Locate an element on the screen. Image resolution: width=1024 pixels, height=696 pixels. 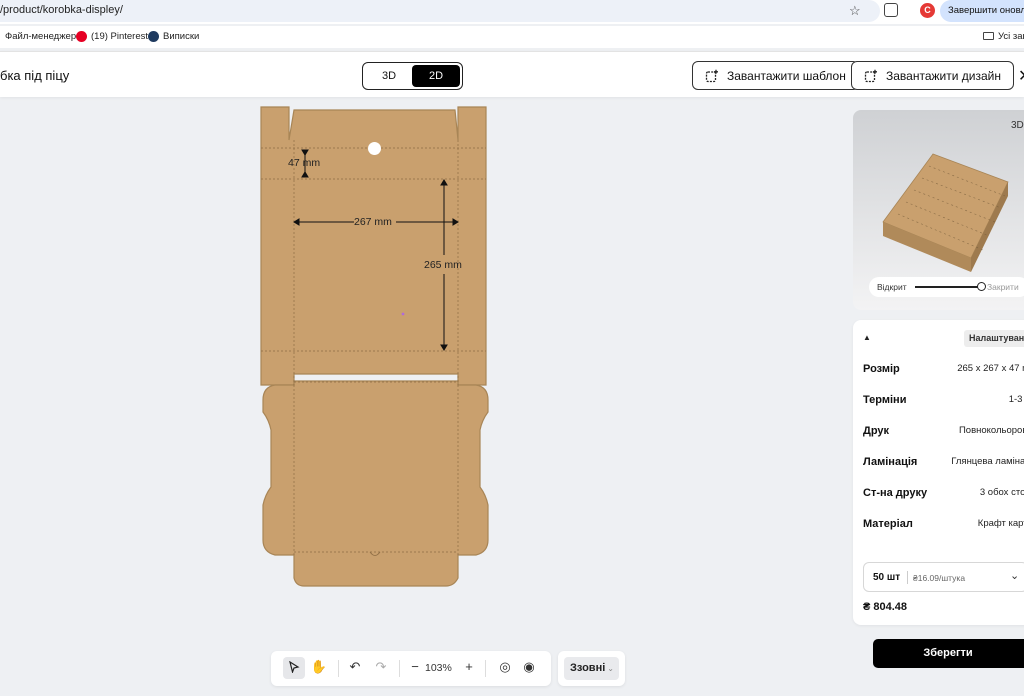
quantity-value: 50 шт is located at coordinates (887, 577).